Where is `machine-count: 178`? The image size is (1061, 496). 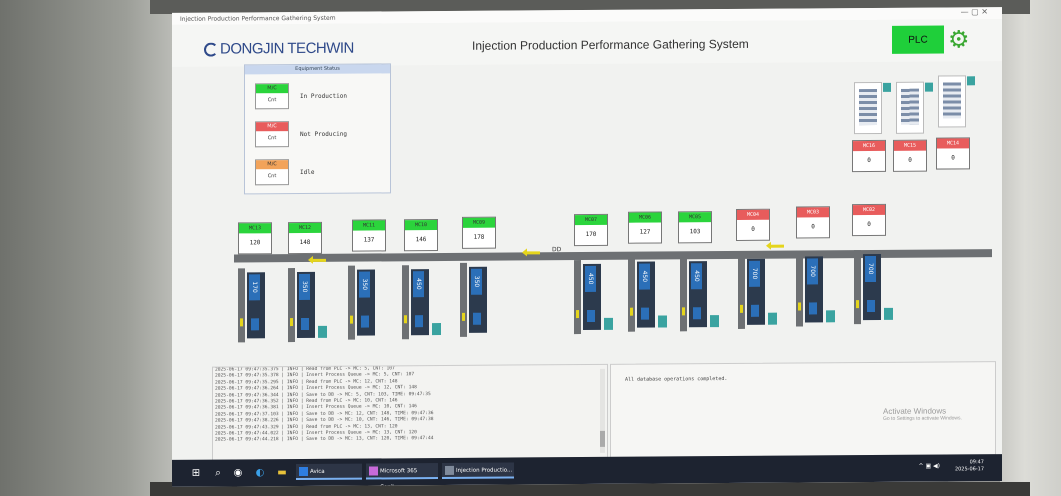 machine-count: 178 is located at coordinates (479, 237).